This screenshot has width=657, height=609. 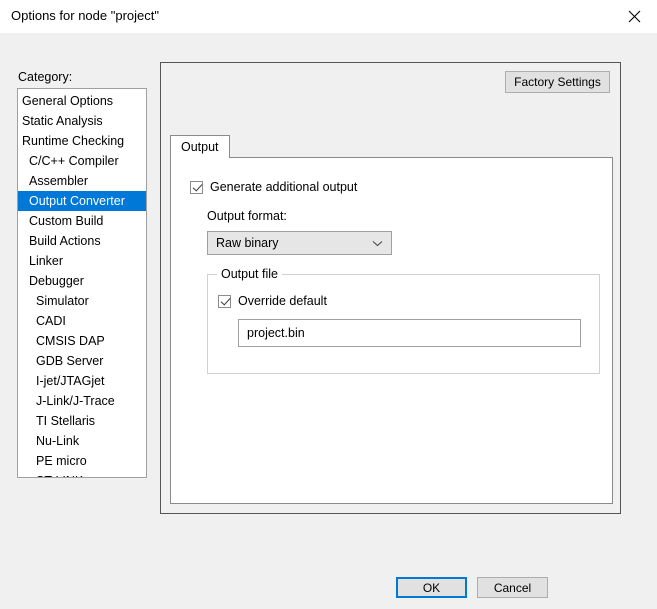 I want to click on category-label: Category:, so click(x=45, y=77).